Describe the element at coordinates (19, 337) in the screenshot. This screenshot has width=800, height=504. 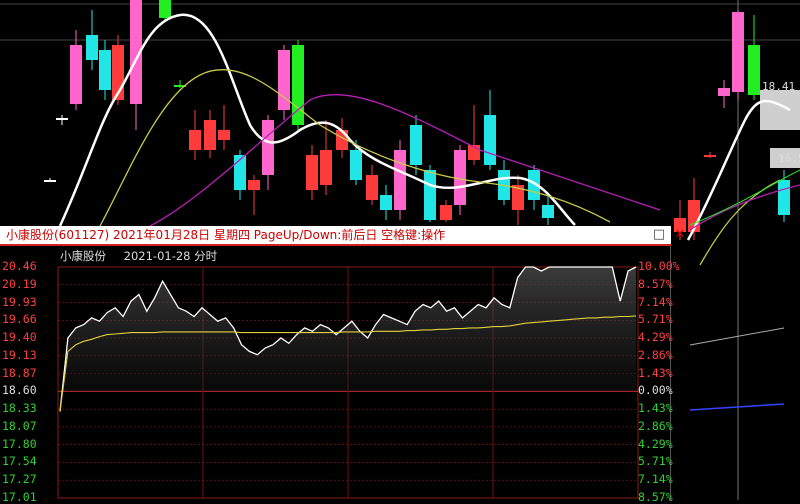
I see `price-tick-label: 19.40` at that location.